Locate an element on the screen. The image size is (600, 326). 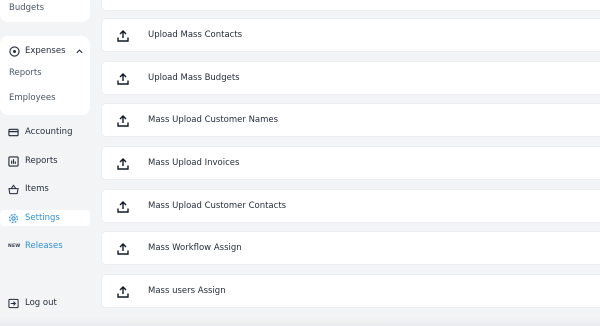
upload-row-label: Mass Upload Customer Contacts is located at coordinates (217, 206).